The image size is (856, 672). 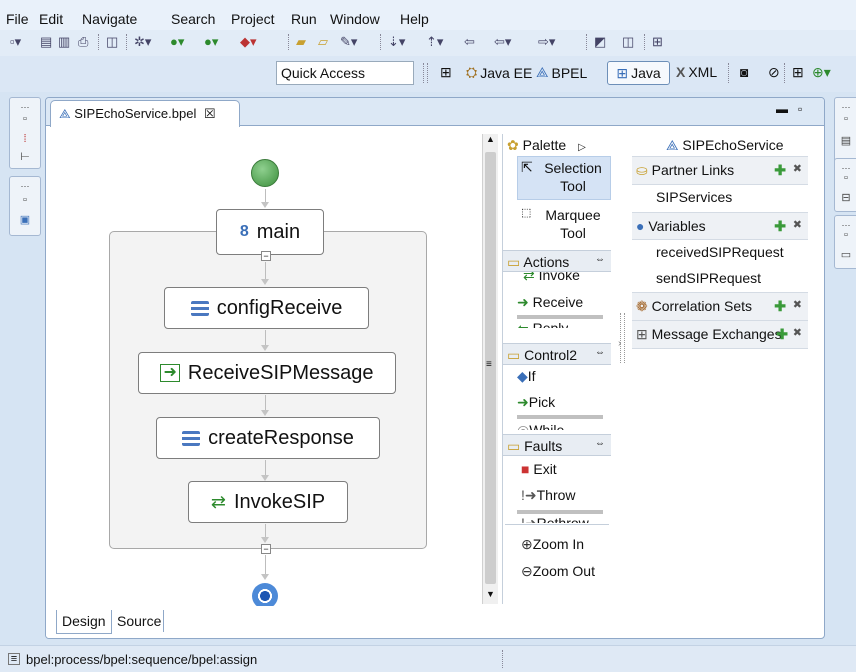 What do you see at coordinates (112, 42) in the screenshot?
I see `open-type-icon: ◫` at bounding box center [112, 42].